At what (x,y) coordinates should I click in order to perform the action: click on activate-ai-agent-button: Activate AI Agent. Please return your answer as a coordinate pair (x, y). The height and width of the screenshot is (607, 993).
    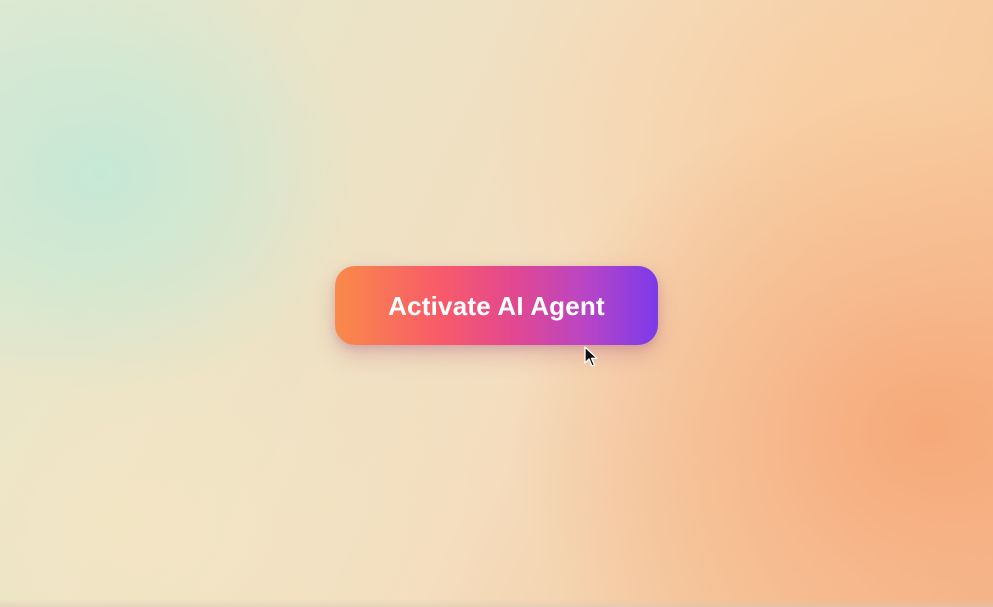
    Looking at the image, I should click on (496, 305).